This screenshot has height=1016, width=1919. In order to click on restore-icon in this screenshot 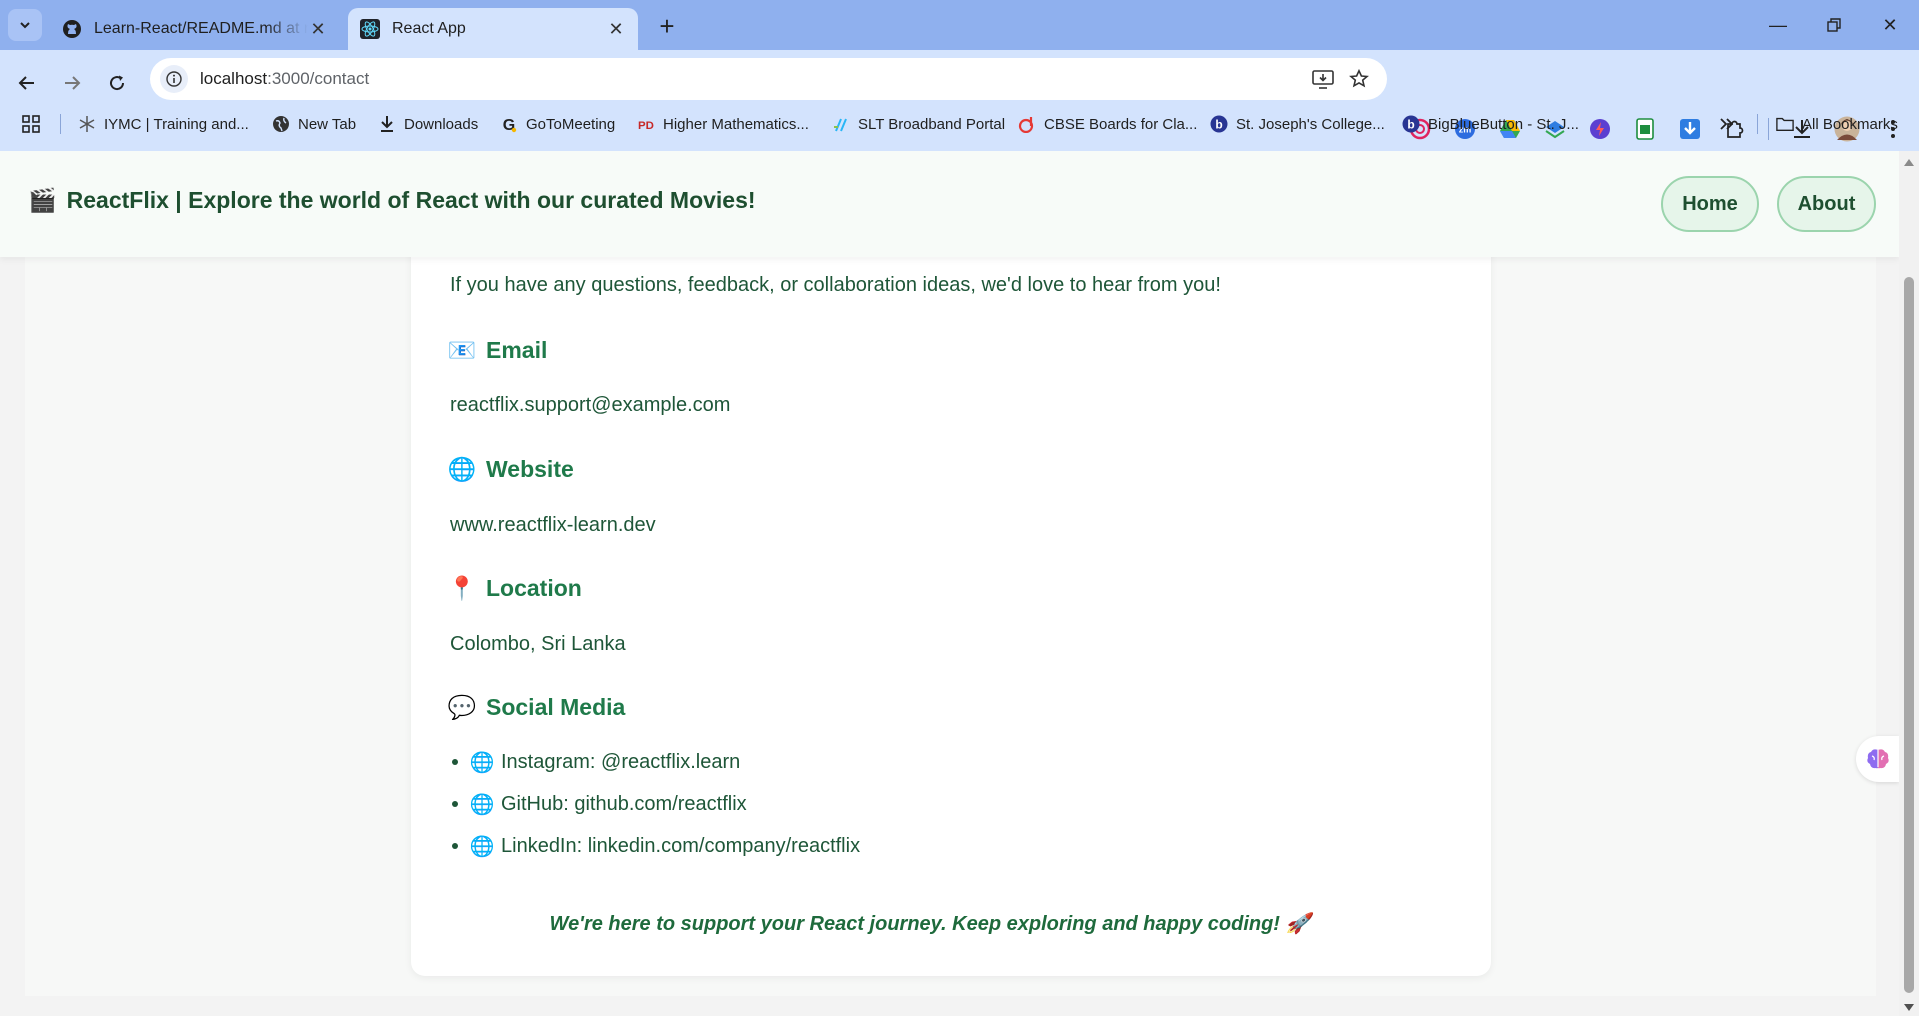, I will do `click(1834, 25)`.